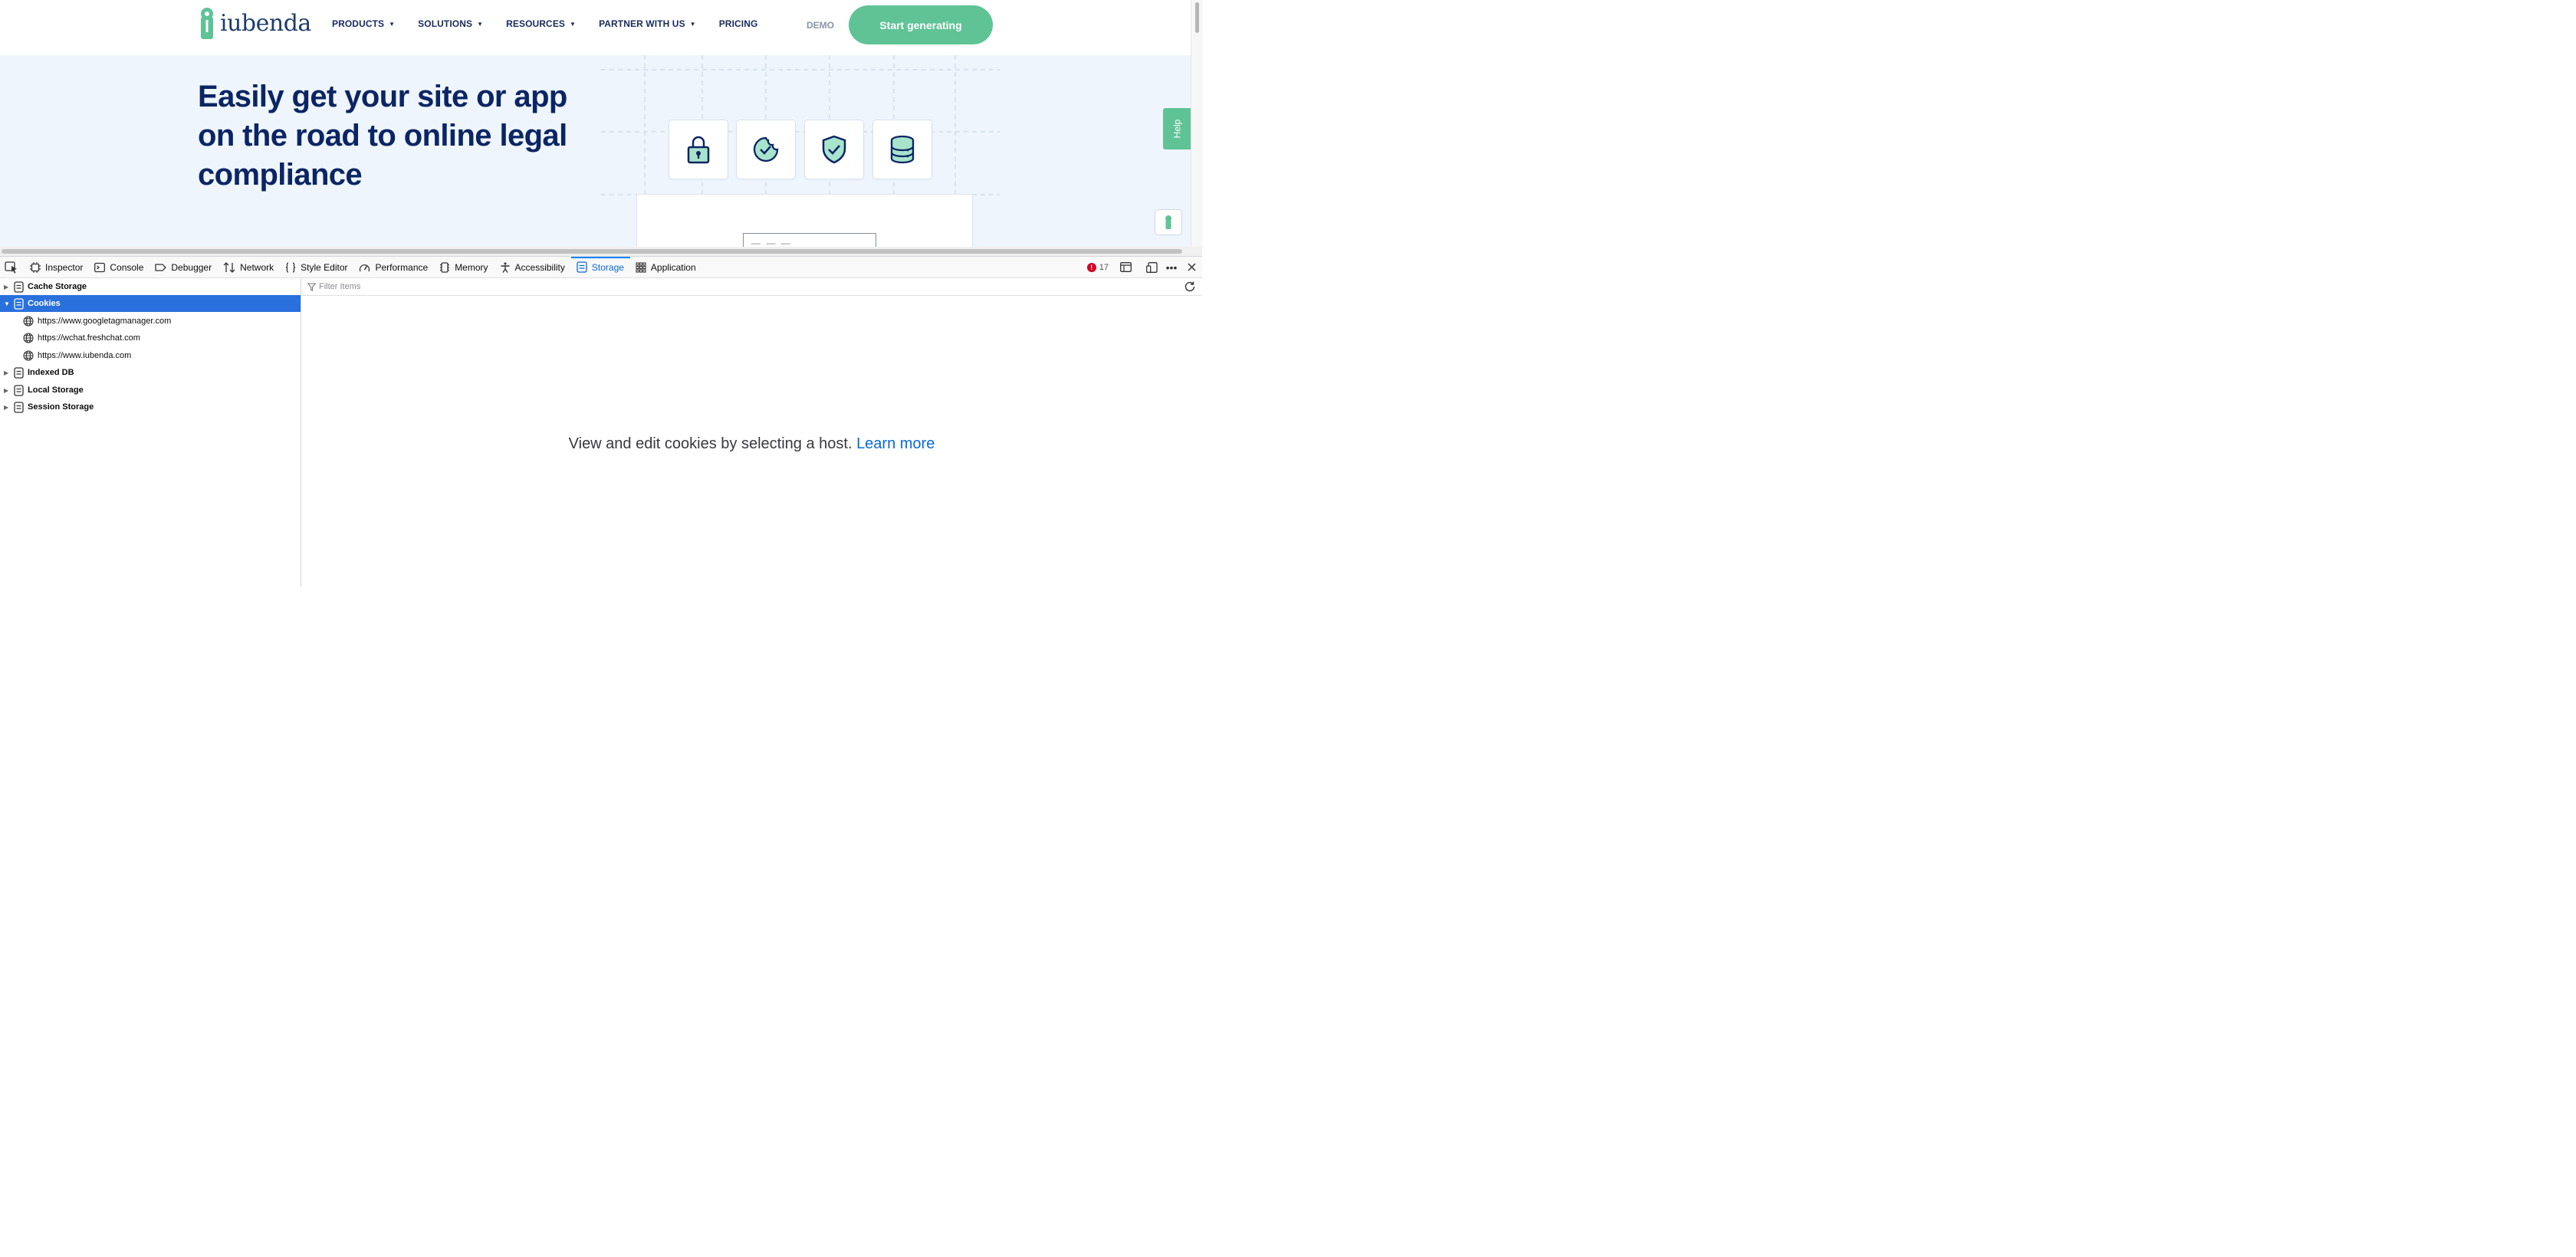 Image resolution: width=2576 pixels, height=1257 pixels. Describe the element at coordinates (11, 267) in the screenshot. I see `element-picker-icon` at that location.